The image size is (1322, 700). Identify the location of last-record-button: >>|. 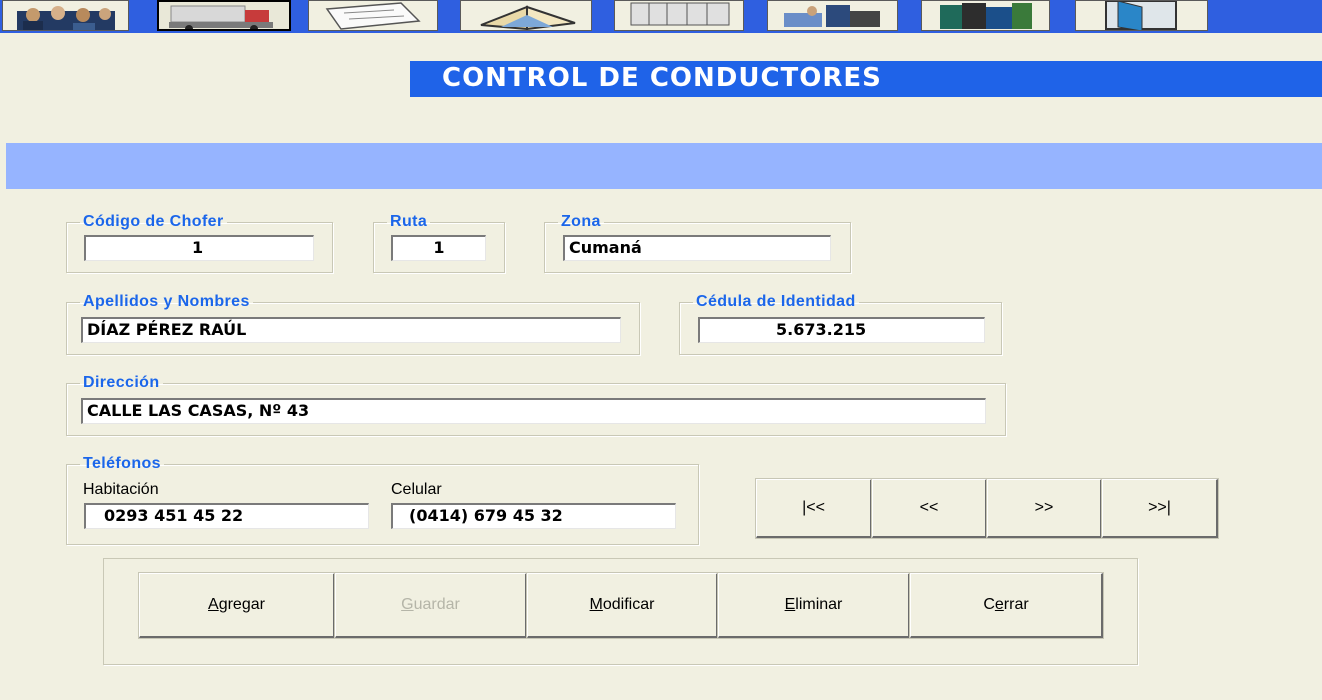
(1160, 508).